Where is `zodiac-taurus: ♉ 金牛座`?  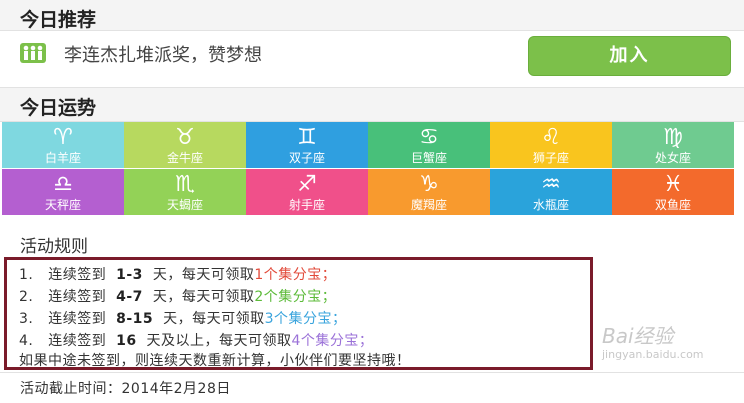
zodiac-taurus: ♉ 金牛座 is located at coordinates (185, 145).